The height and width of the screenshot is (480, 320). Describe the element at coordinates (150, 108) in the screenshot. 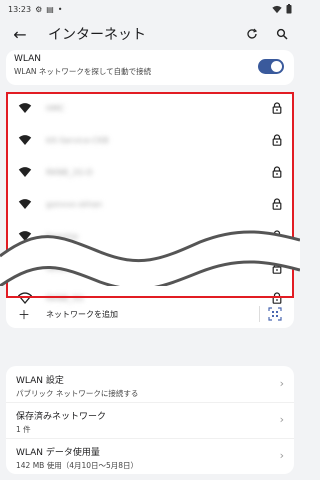

I see `network-row: HMC` at that location.